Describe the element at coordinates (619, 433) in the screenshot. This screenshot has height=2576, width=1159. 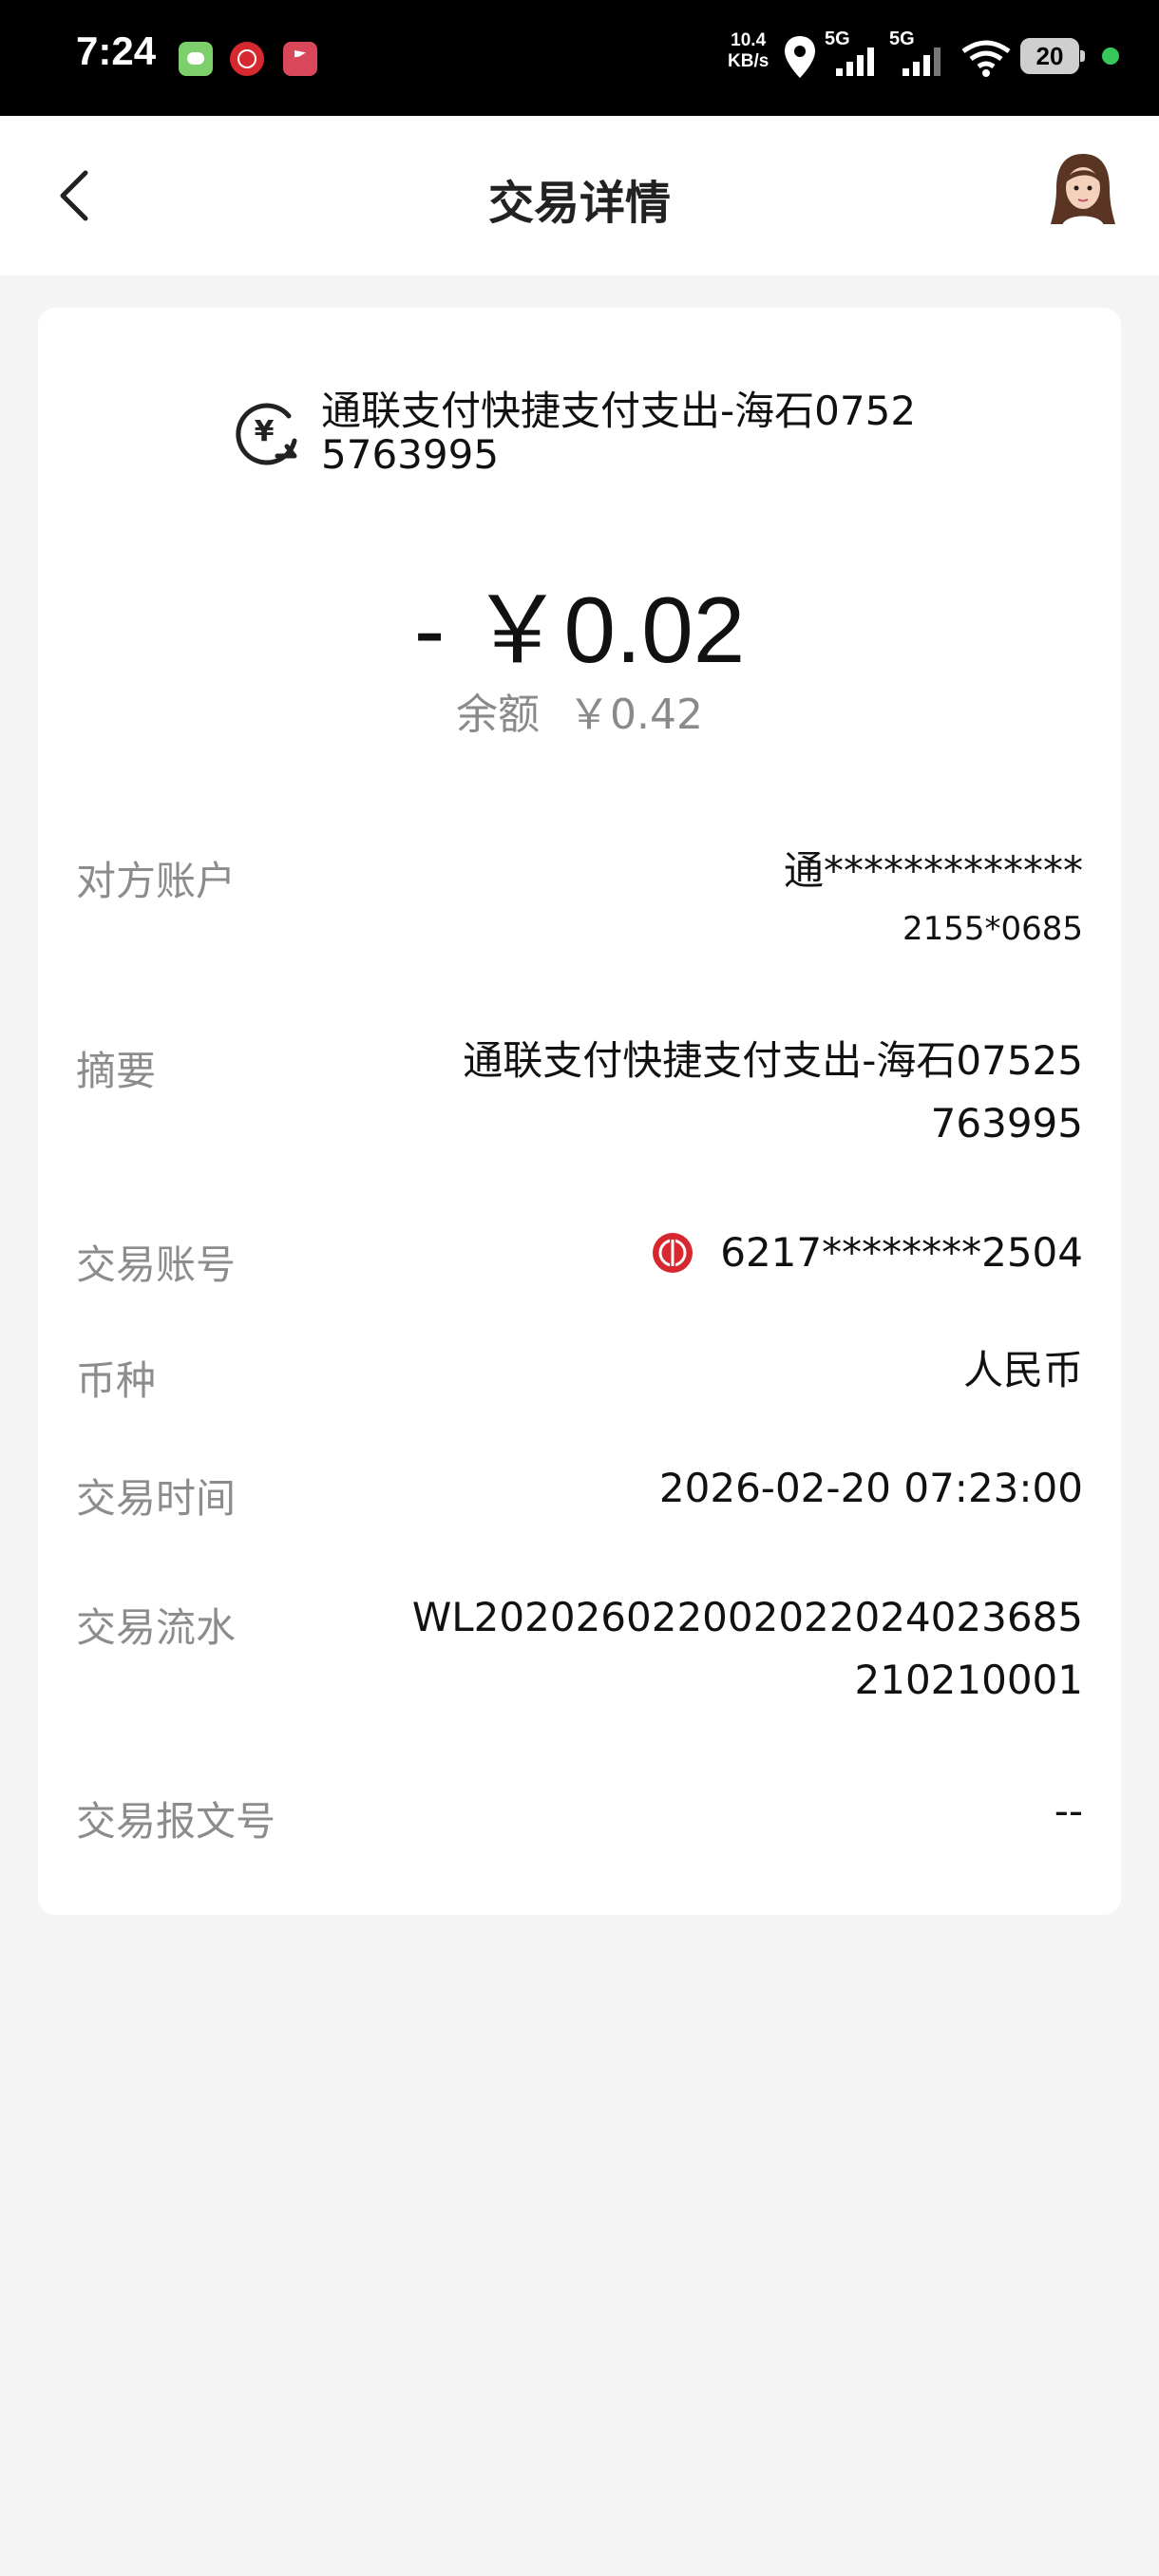
I see `transaction-description: 通联支付快捷支付支出-海石07525763995` at that location.